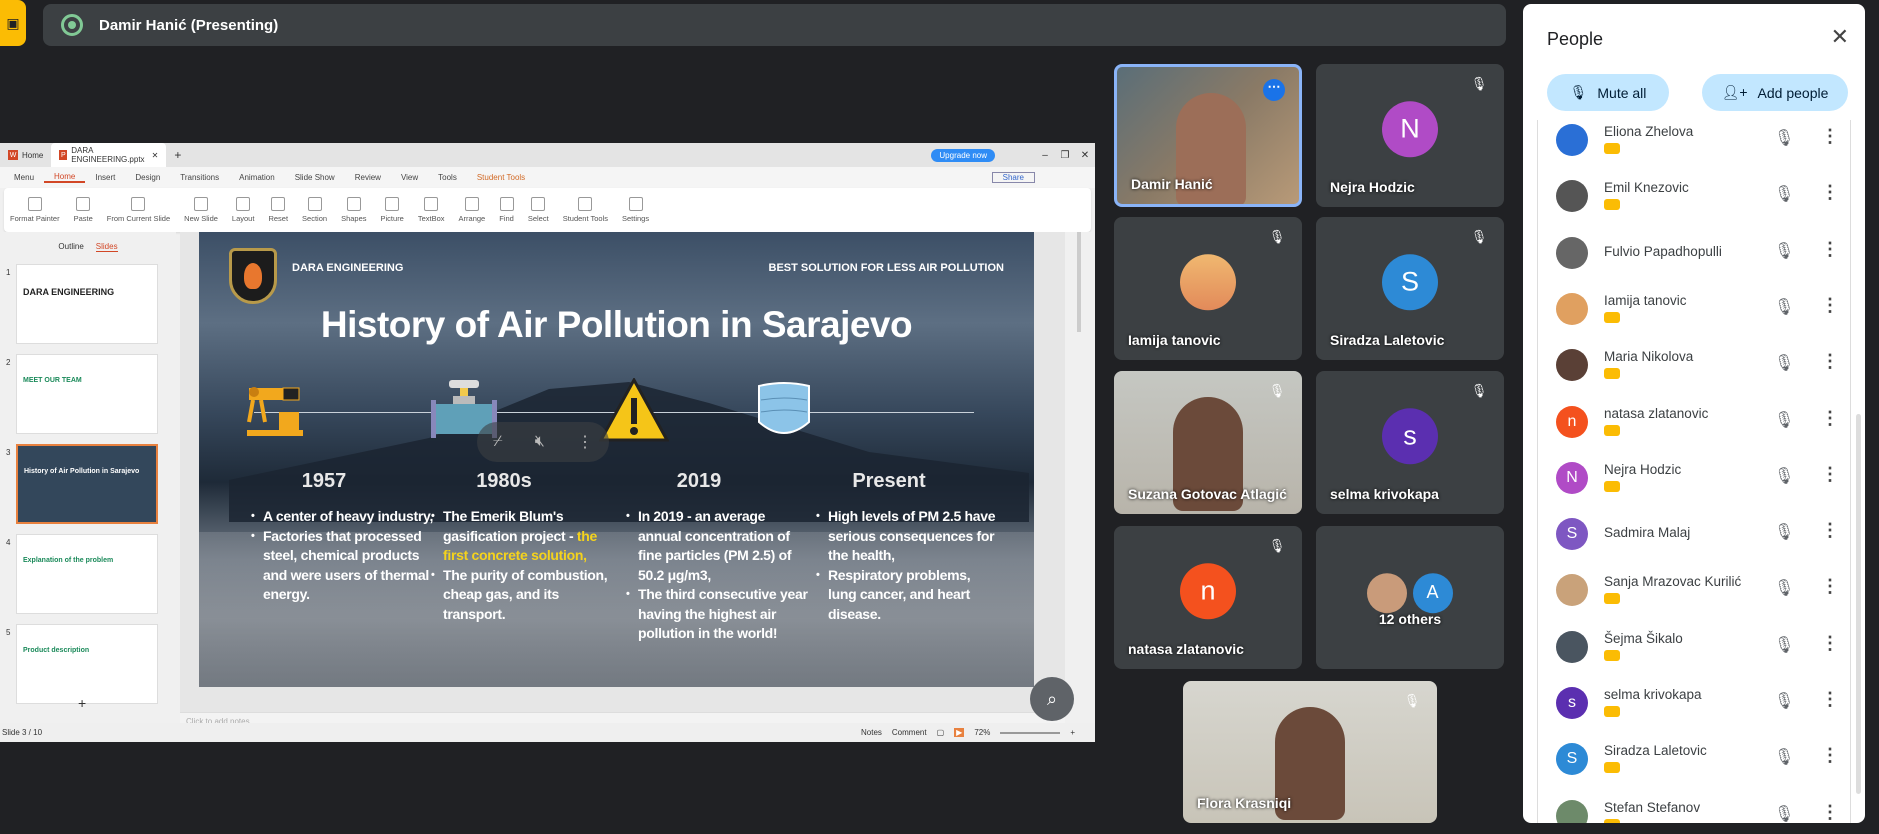 The width and height of the screenshot is (1879, 834). Describe the element at coordinates (83, 210) in the screenshot. I see `ribbon-paste-button: Paste` at that location.